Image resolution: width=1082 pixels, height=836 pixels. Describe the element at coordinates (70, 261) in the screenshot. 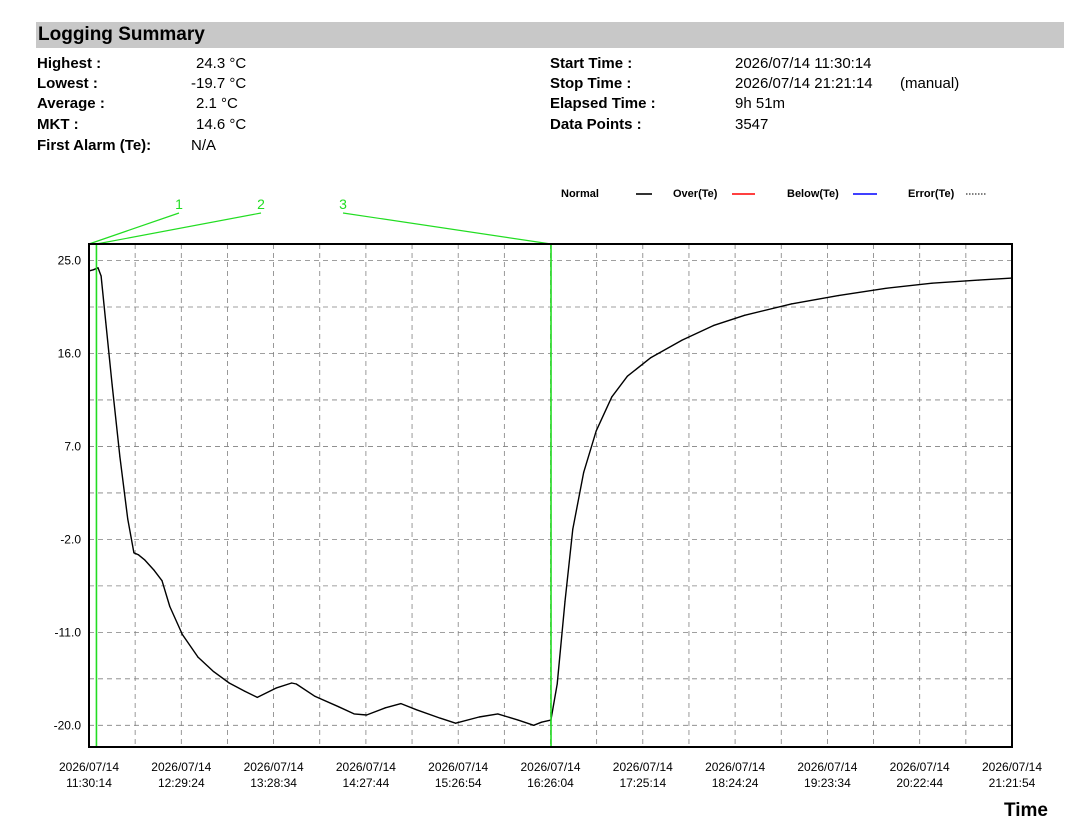

I see `y-tick-label: 25.0` at that location.